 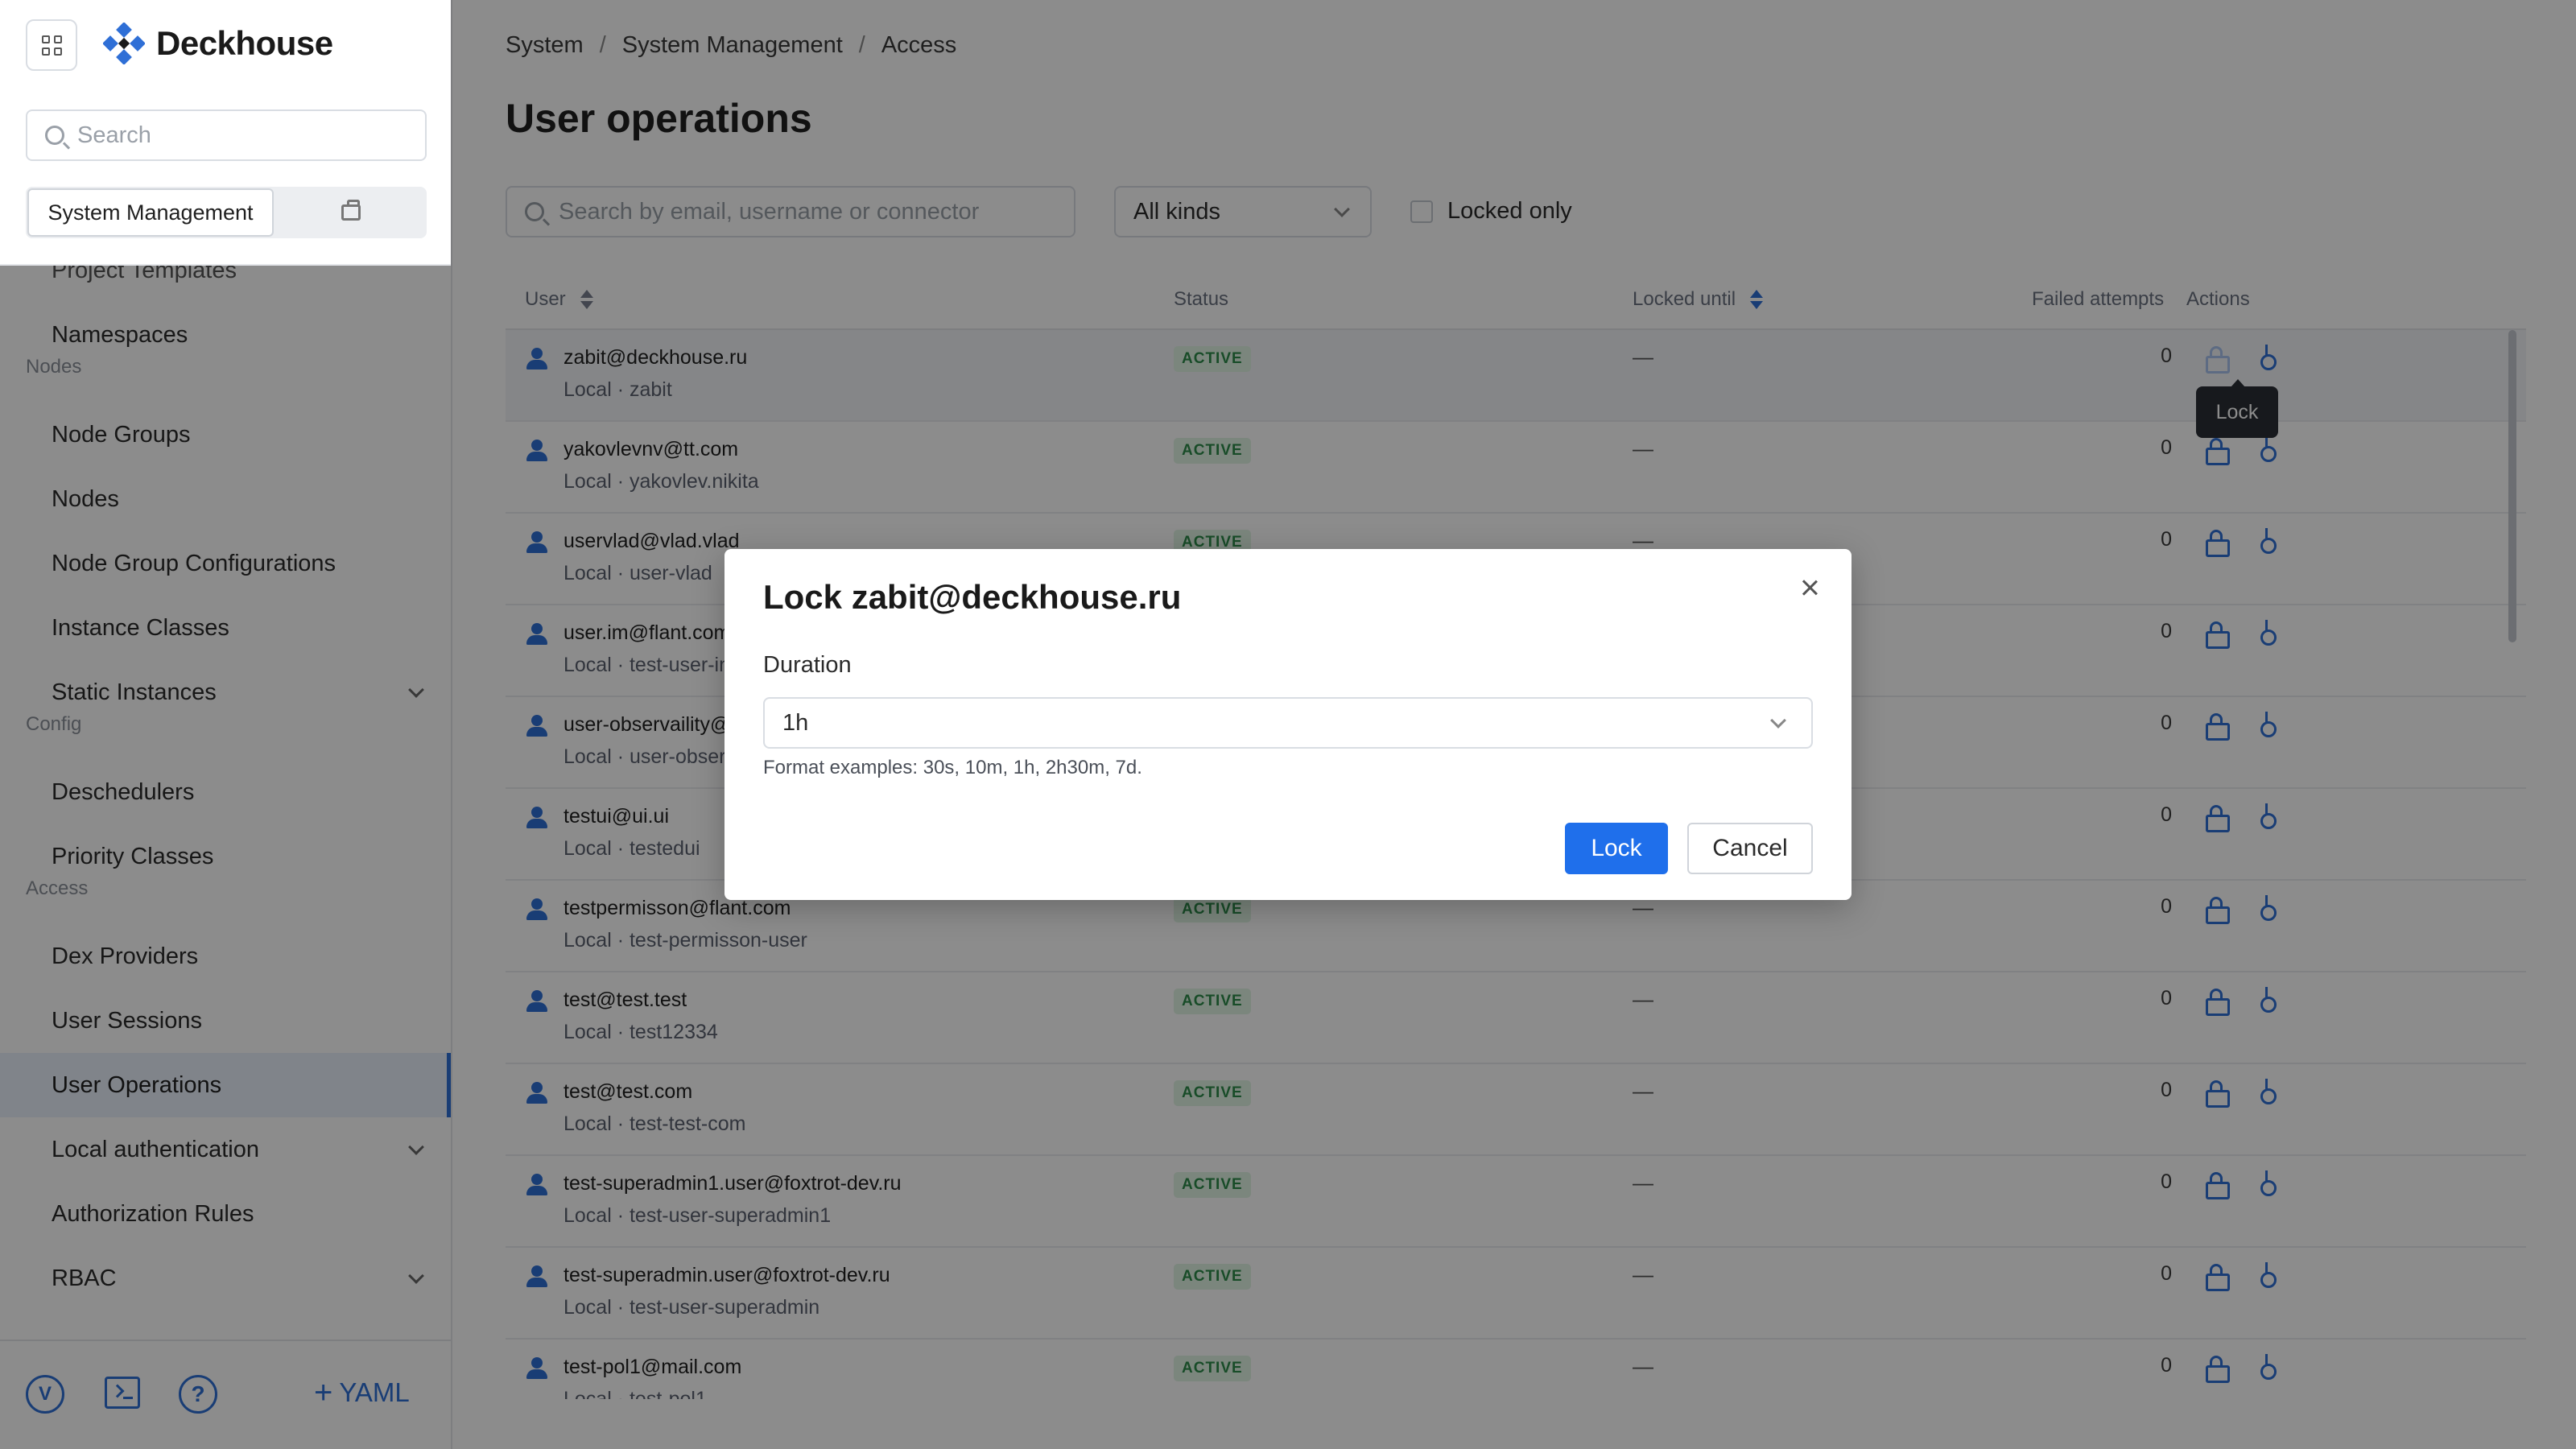 I want to click on duration-select: 1h, so click(x=1288, y=723).